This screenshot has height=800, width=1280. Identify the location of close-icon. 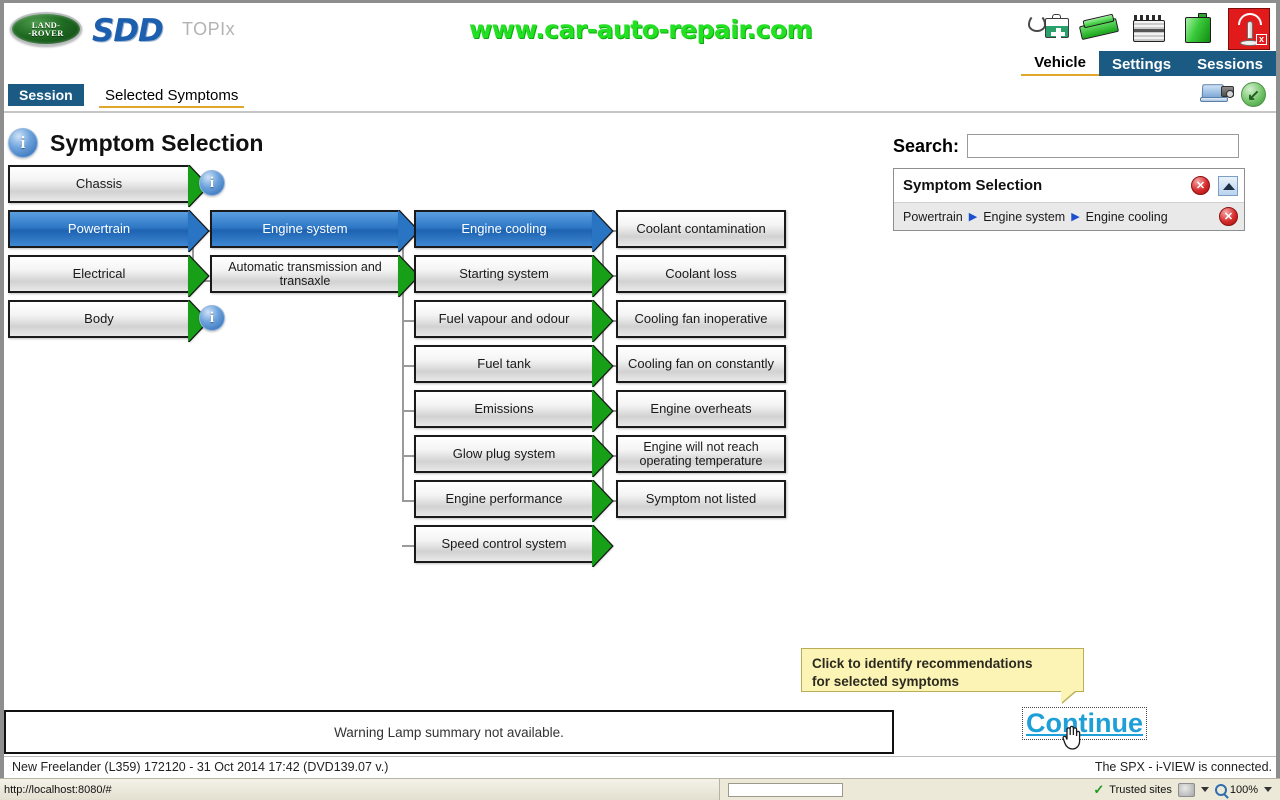
(1200, 185).